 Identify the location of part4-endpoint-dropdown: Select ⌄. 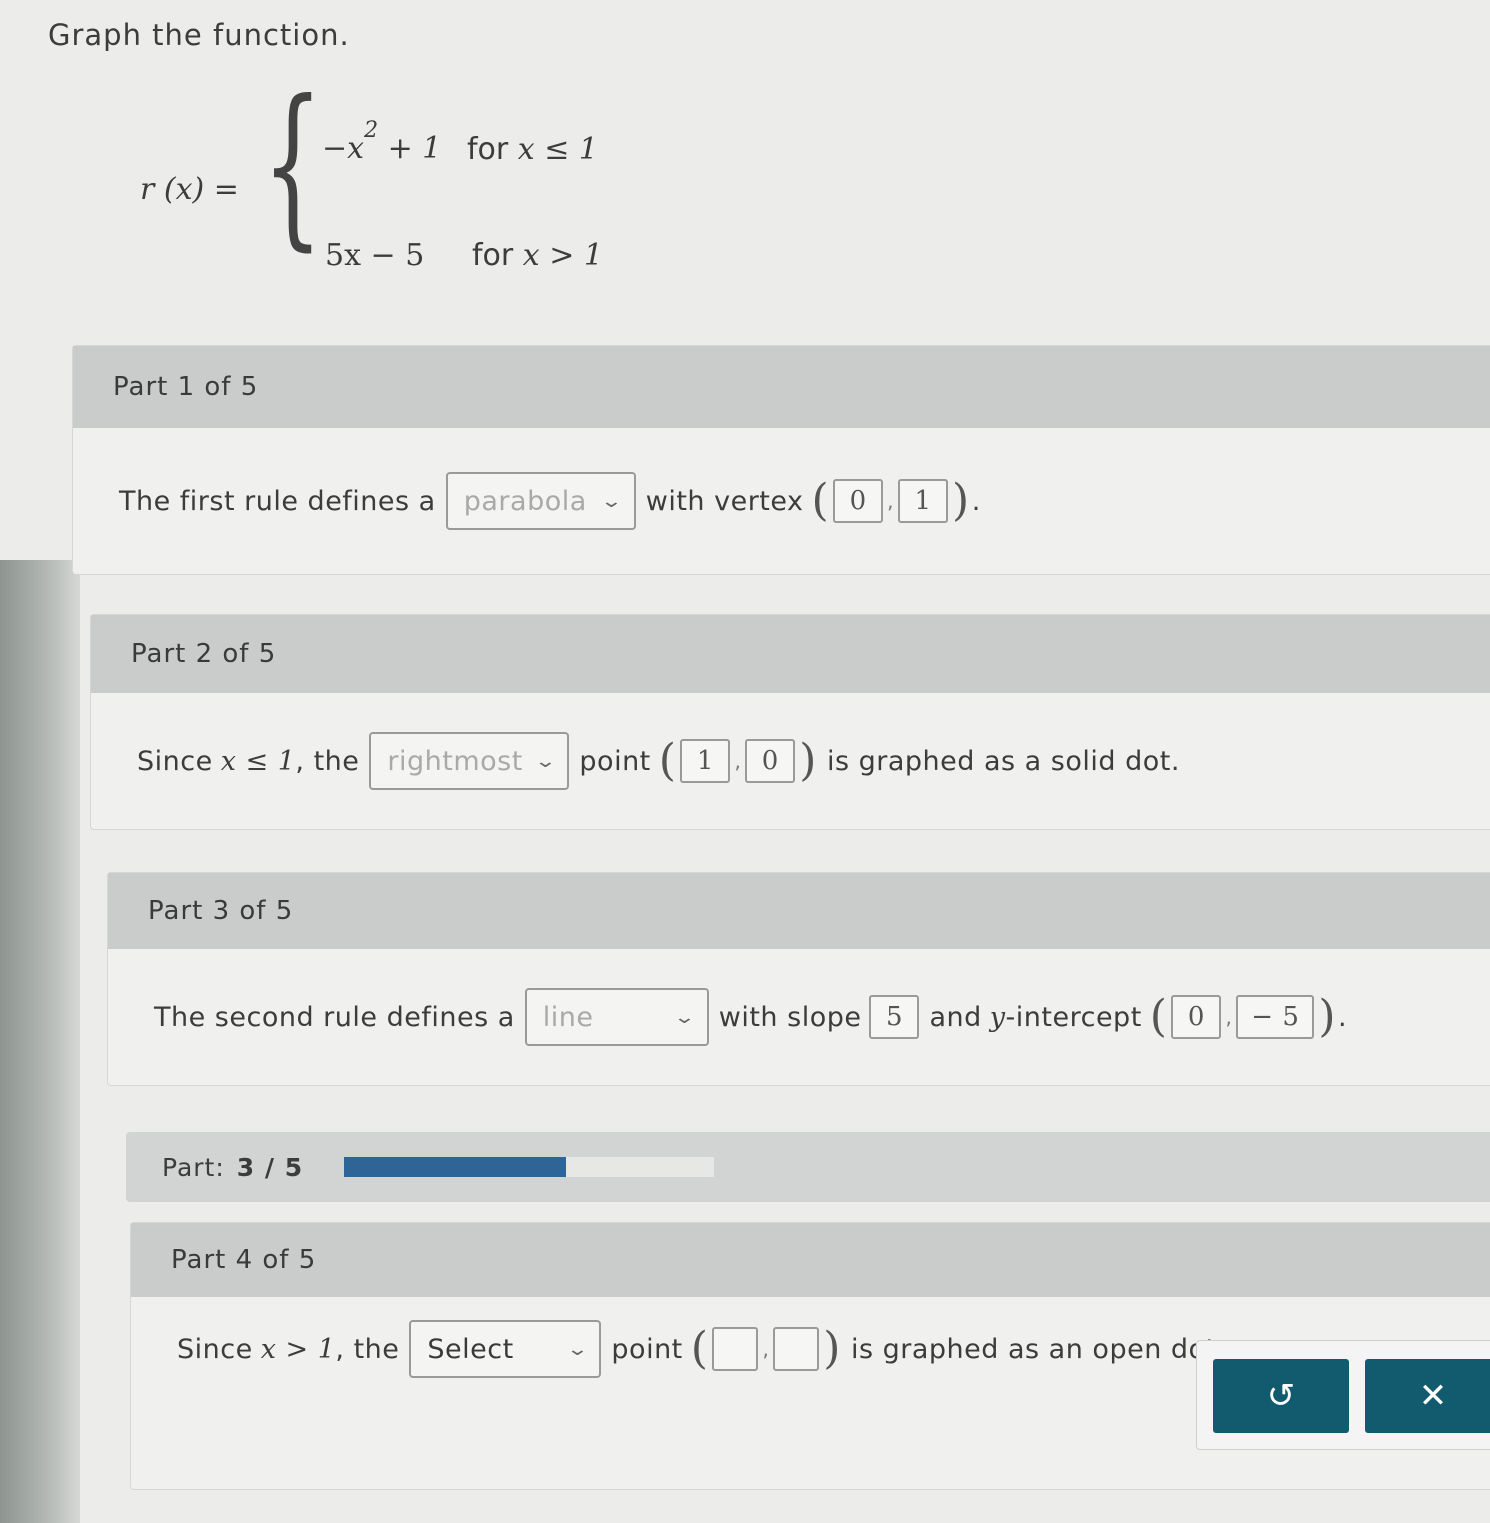
(505, 1349).